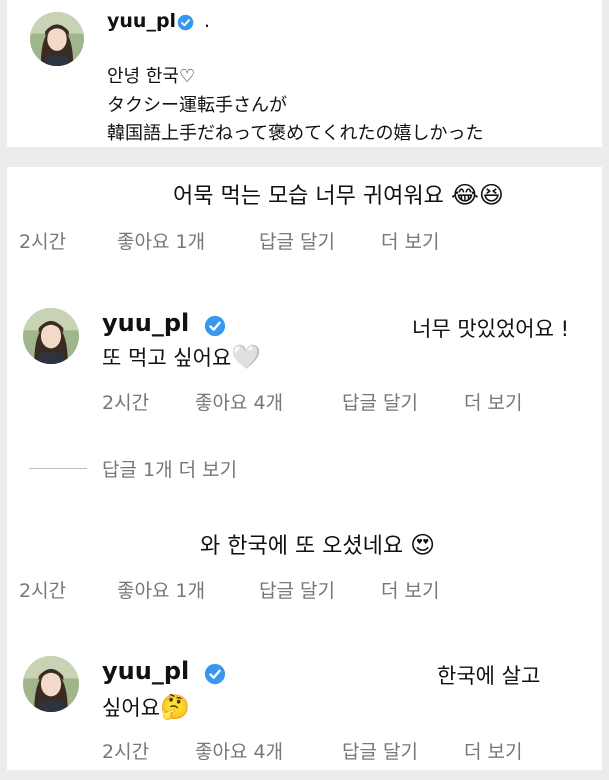 This screenshot has height=780, width=609. Describe the element at coordinates (308, 196) in the screenshot. I see `comment-body: 어묵 먹는 모습 너무 귀여워요` at that location.